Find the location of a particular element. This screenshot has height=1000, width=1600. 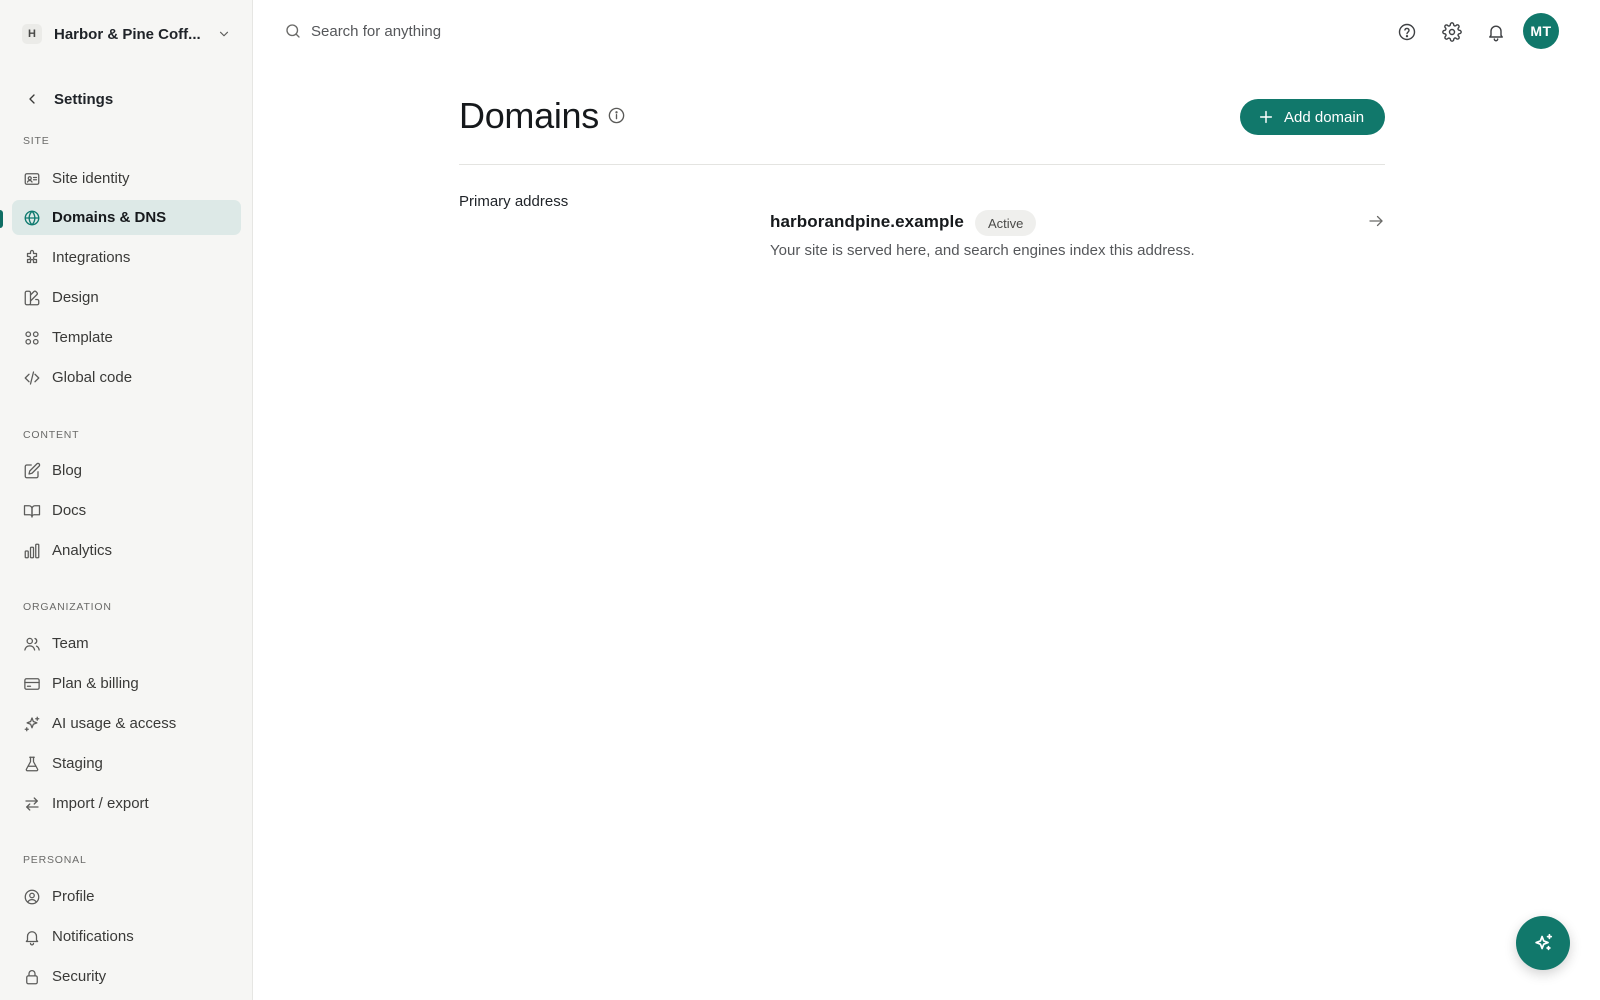

sidebar-item-plan-billing: Plan & billing is located at coordinates (126, 683).